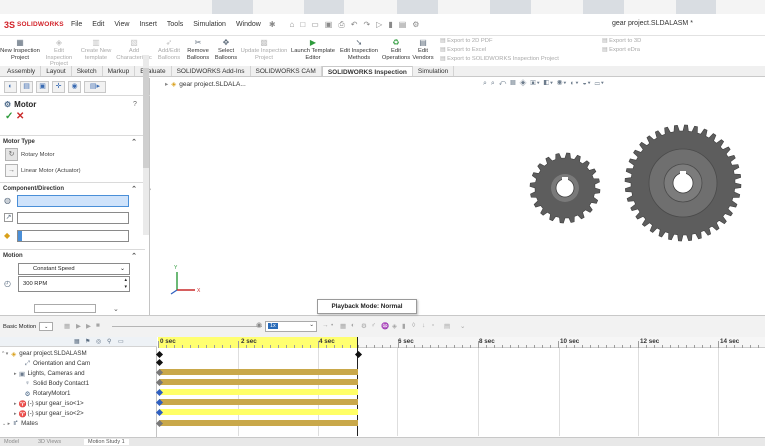  What do you see at coordinates (87, 71) in the screenshot?
I see `tab-sketch: Sketch` at bounding box center [87, 71].